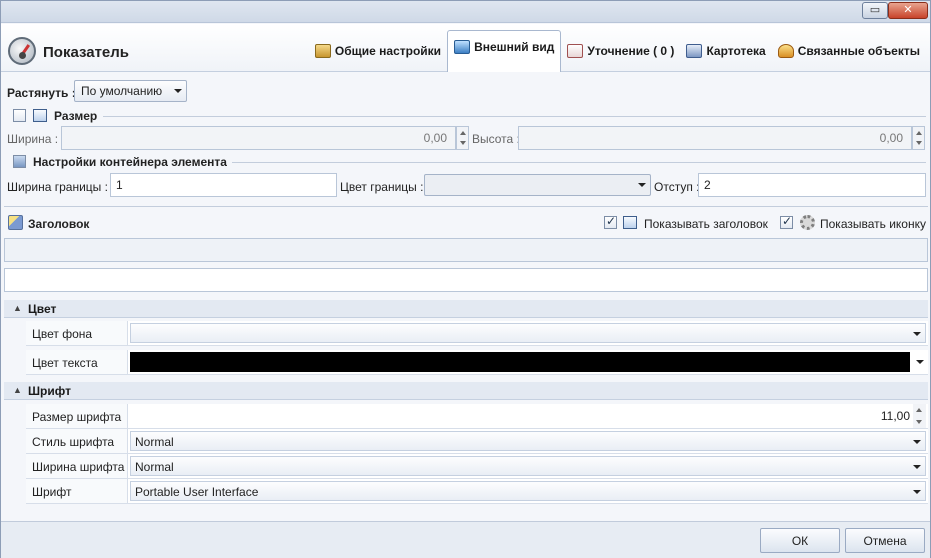 The height and width of the screenshot is (558, 931). I want to click on tab-general-settings: Общие настройки, so click(378, 54).